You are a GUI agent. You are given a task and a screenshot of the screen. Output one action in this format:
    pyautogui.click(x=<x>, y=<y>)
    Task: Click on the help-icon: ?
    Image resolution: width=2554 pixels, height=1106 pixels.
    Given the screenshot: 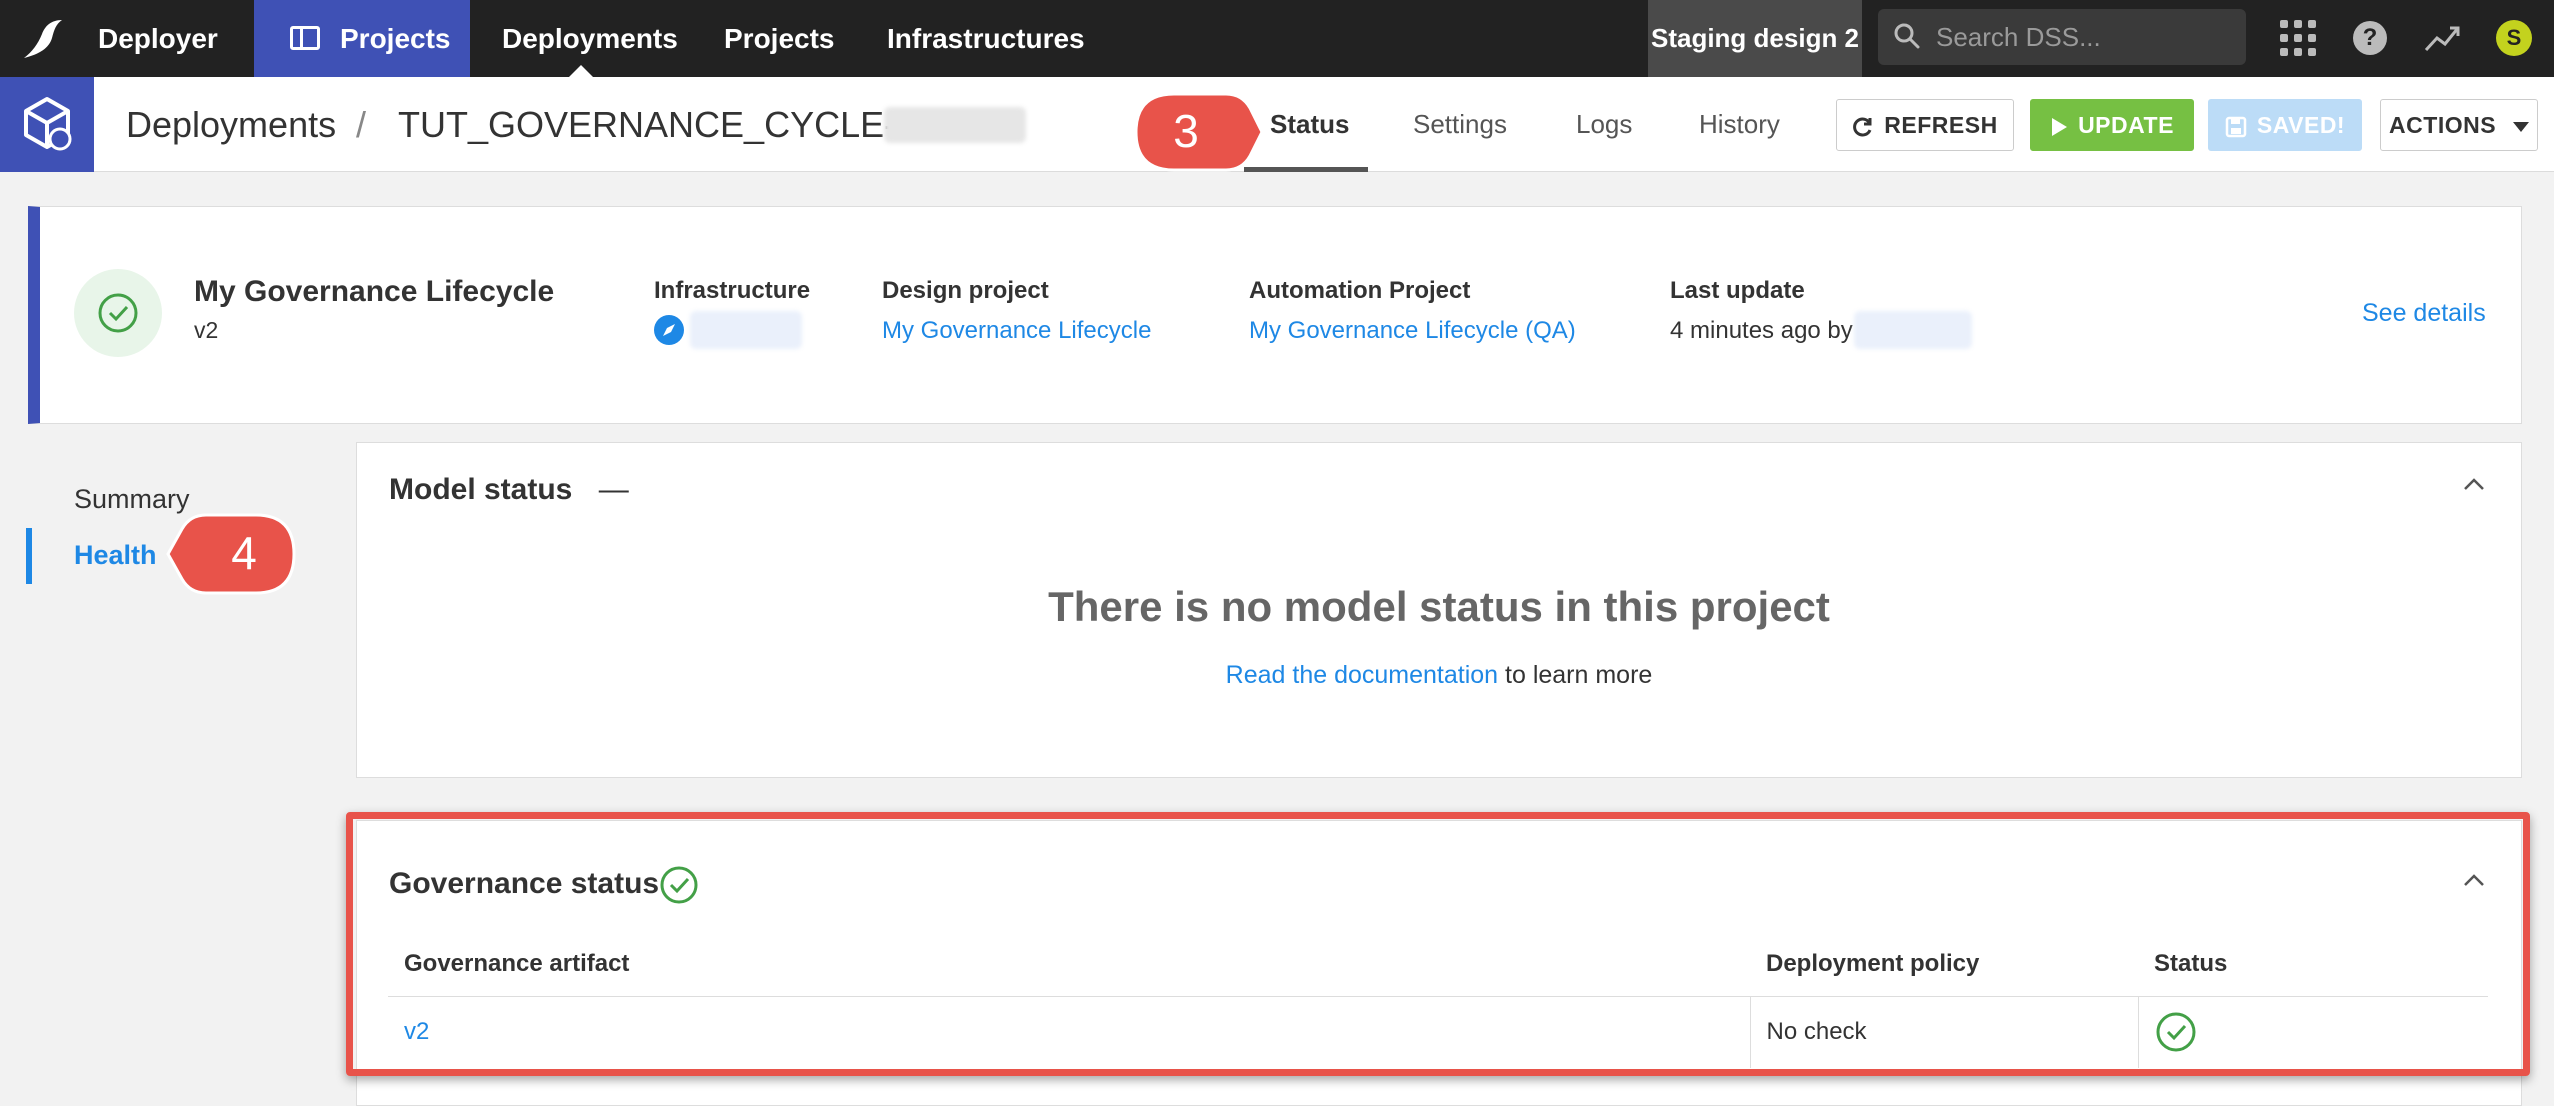 What is the action you would take?
    pyautogui.click(x=2370, y=38)
    